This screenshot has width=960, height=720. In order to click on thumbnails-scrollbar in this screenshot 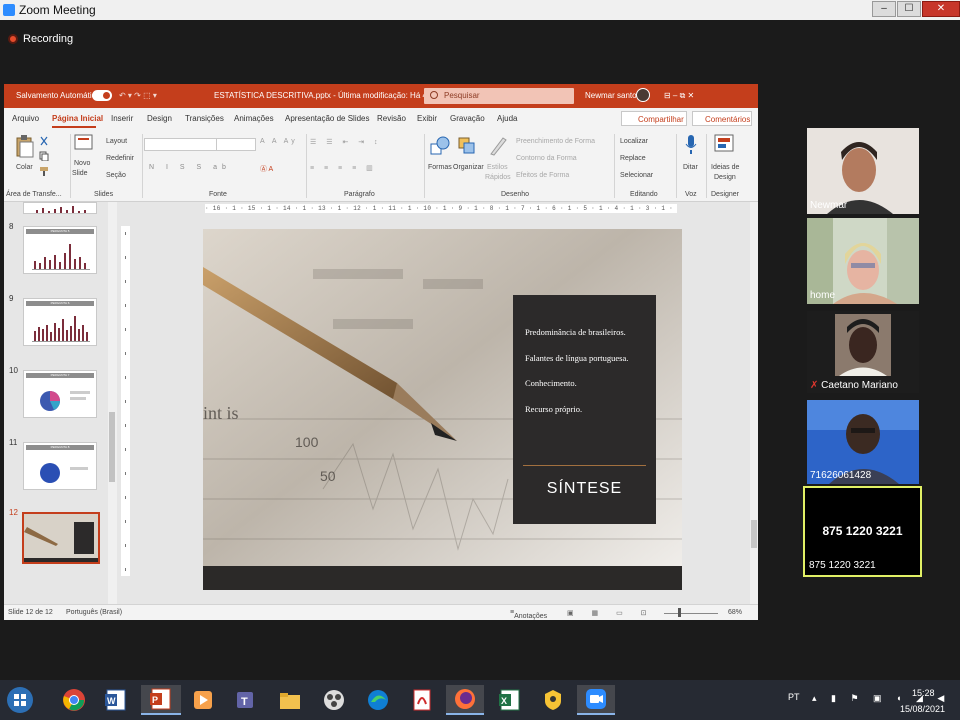, I will do `click(112, 403)`.